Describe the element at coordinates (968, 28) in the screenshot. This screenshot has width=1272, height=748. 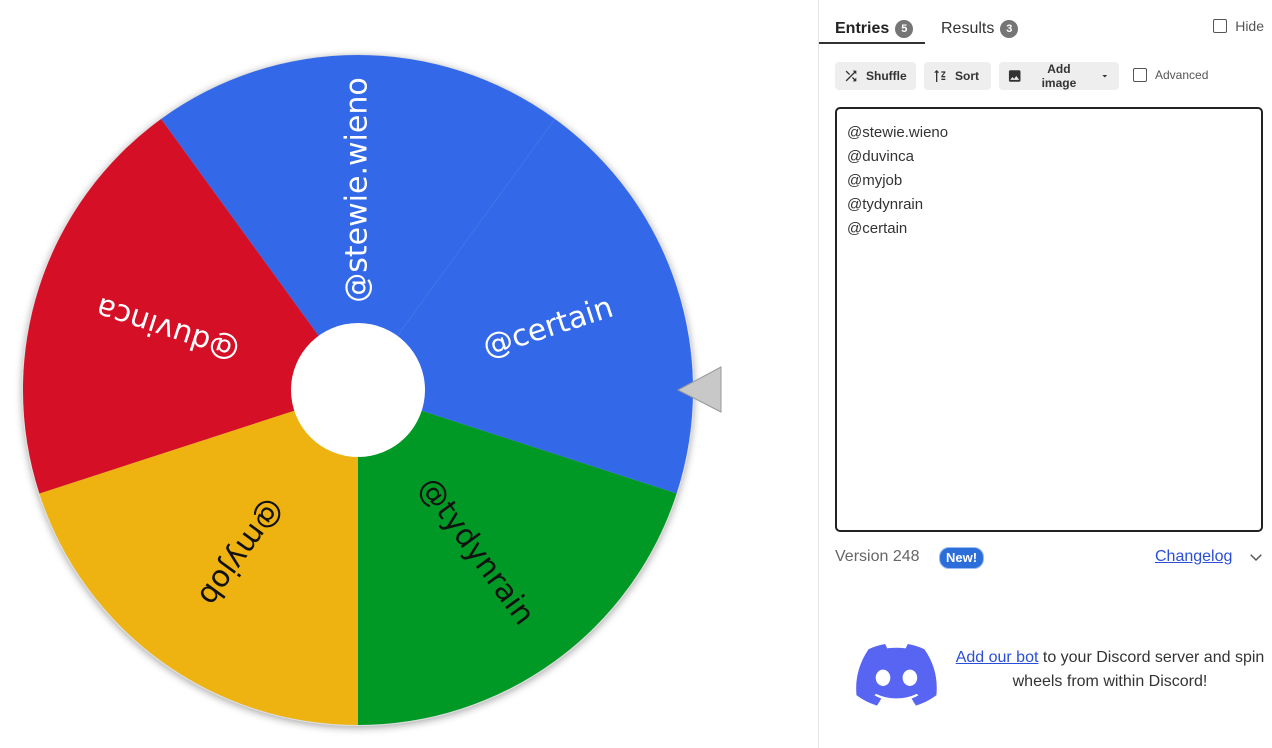
I see `tab-results-label: Results` at that location.